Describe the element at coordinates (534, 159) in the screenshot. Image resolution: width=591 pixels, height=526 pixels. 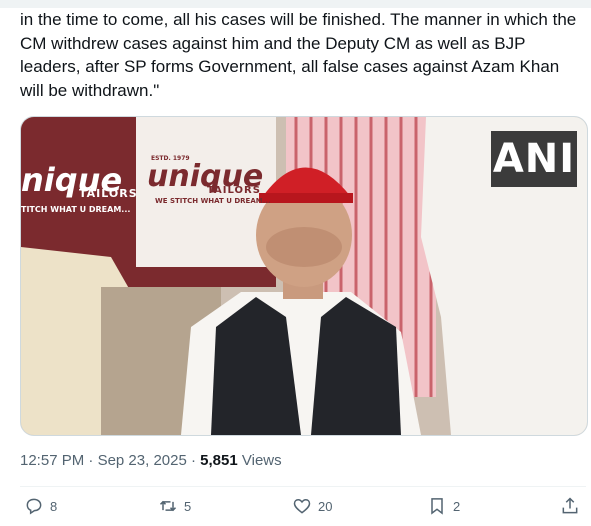
I see `ani-watermark: ANI` at that location.